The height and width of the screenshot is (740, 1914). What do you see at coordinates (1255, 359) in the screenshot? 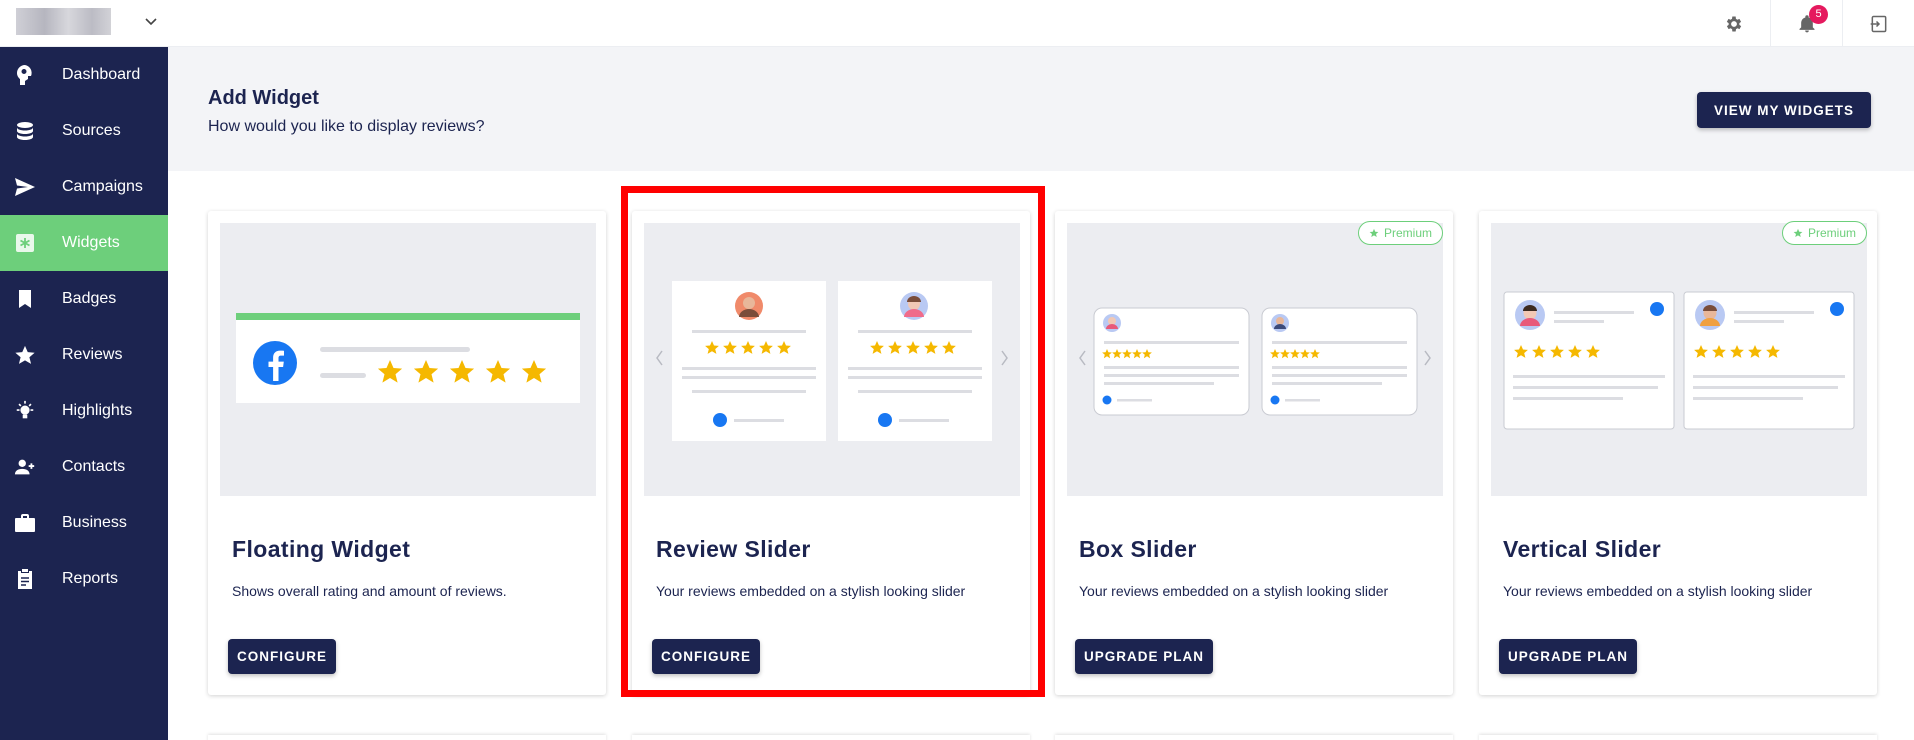
I see `box-slider-preview` at bounding box center [1255, 359].